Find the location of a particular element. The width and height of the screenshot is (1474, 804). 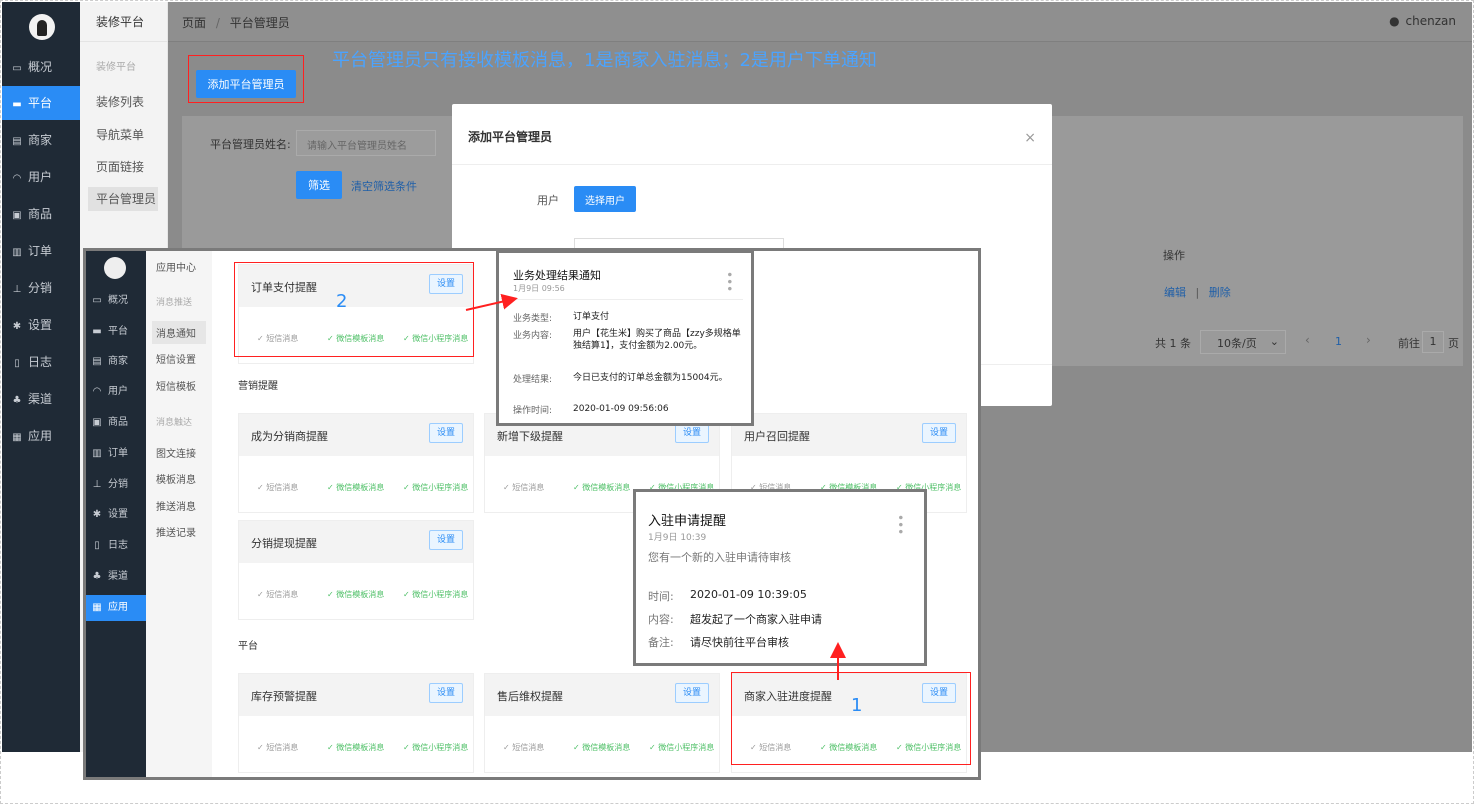

annotation-arrows is located at coordinates (655, 486).